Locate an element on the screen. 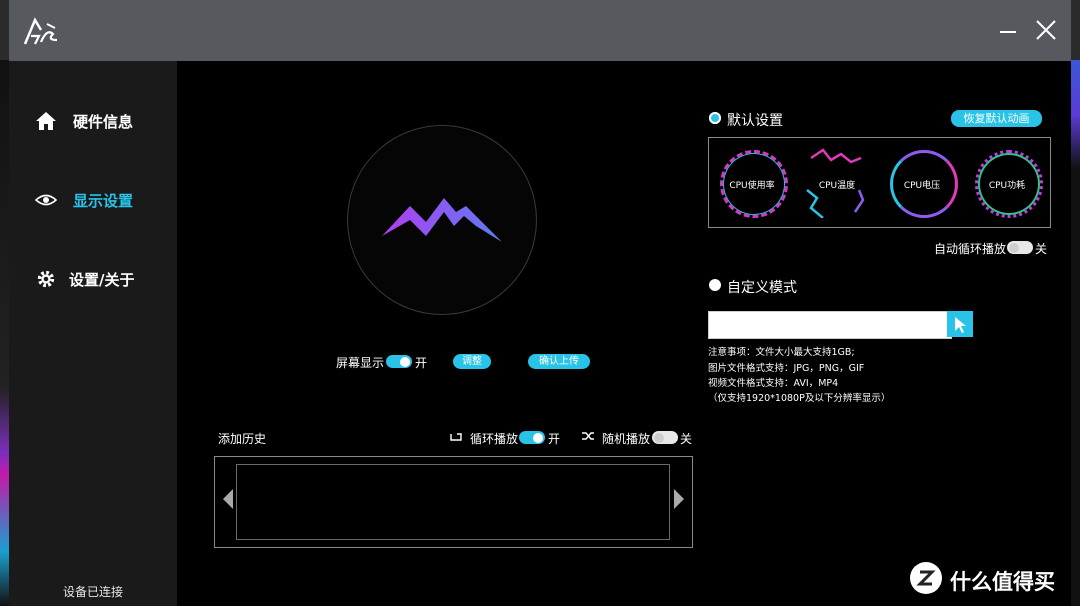 The height and width of the screenshot is (606, 1080). watermark: 什么值得买 is located at coordinates (988, 579).